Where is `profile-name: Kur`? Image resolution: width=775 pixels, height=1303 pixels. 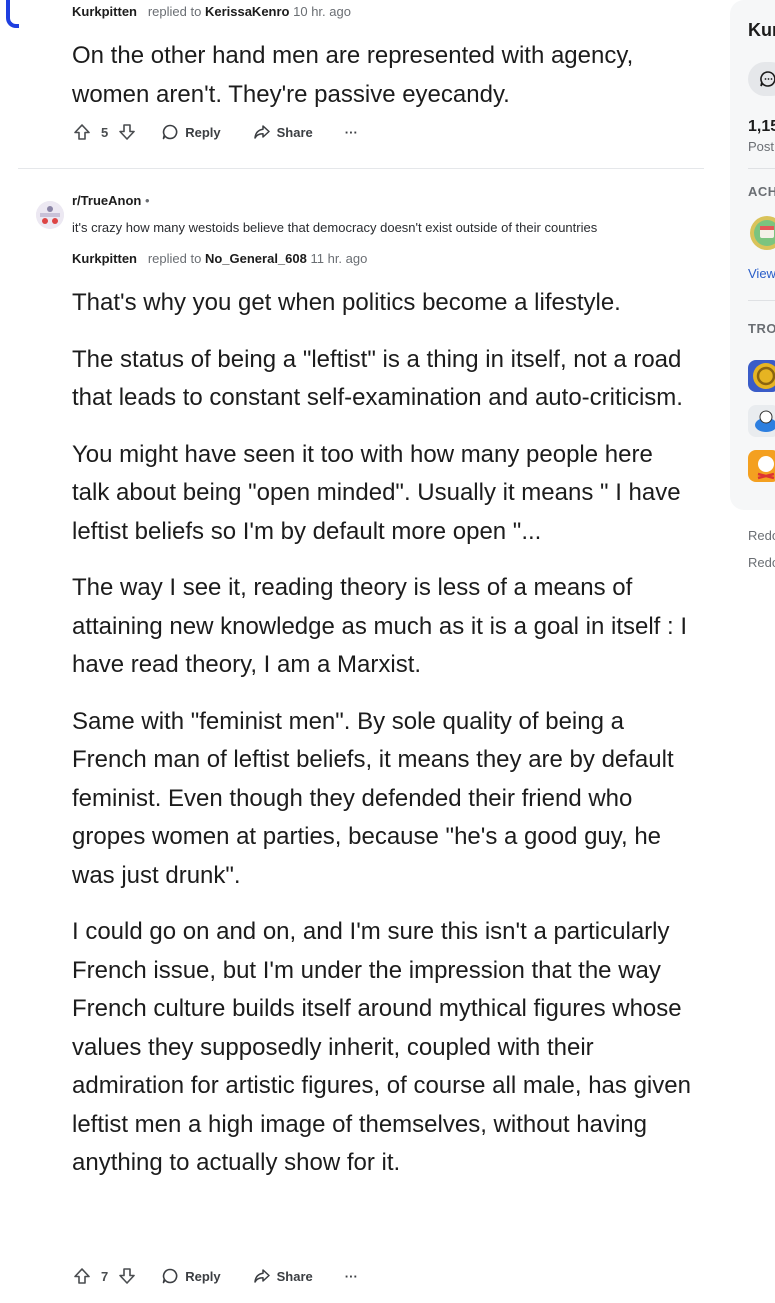 profile-name: Kur is located at coordinates (761, 30).